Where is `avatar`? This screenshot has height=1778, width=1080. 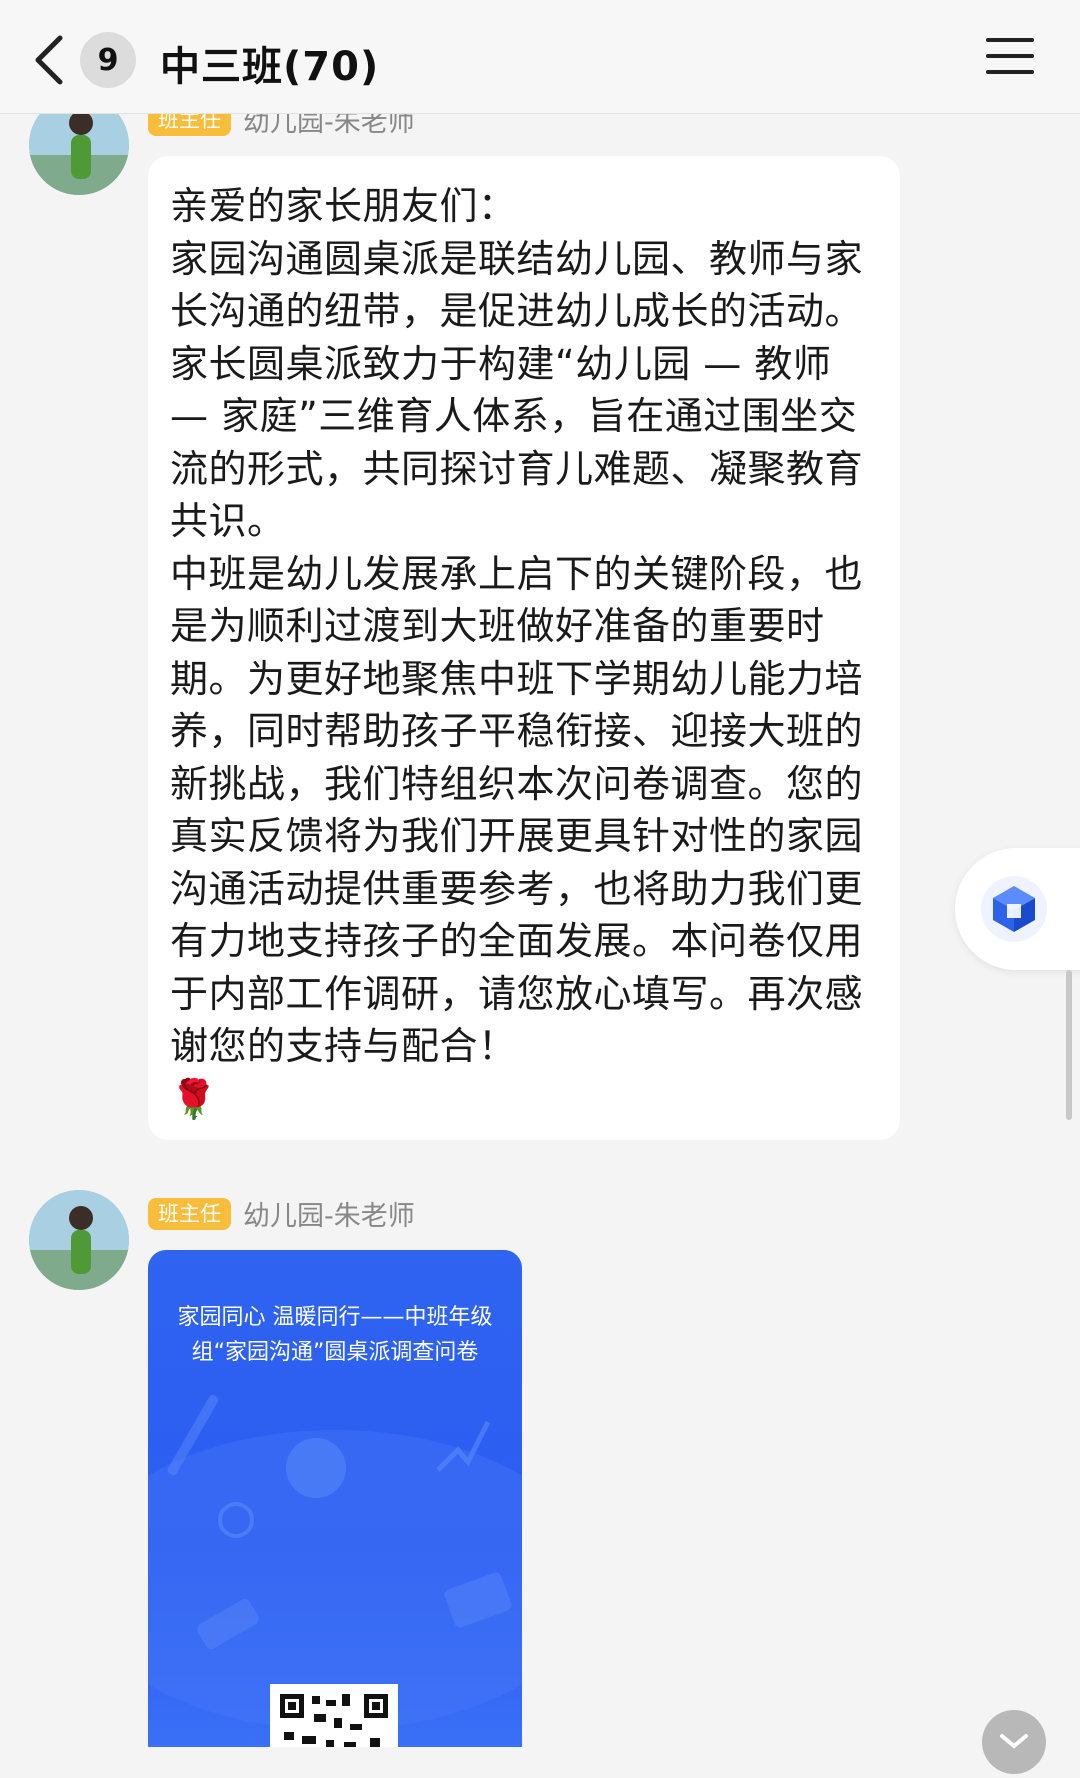
avatar is located at coordinates (79, 1240).